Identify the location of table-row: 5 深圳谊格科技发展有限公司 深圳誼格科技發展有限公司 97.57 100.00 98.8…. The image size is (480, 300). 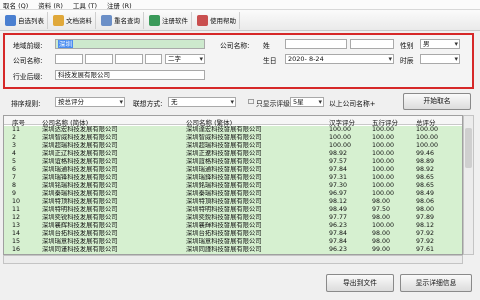
(233, 162).